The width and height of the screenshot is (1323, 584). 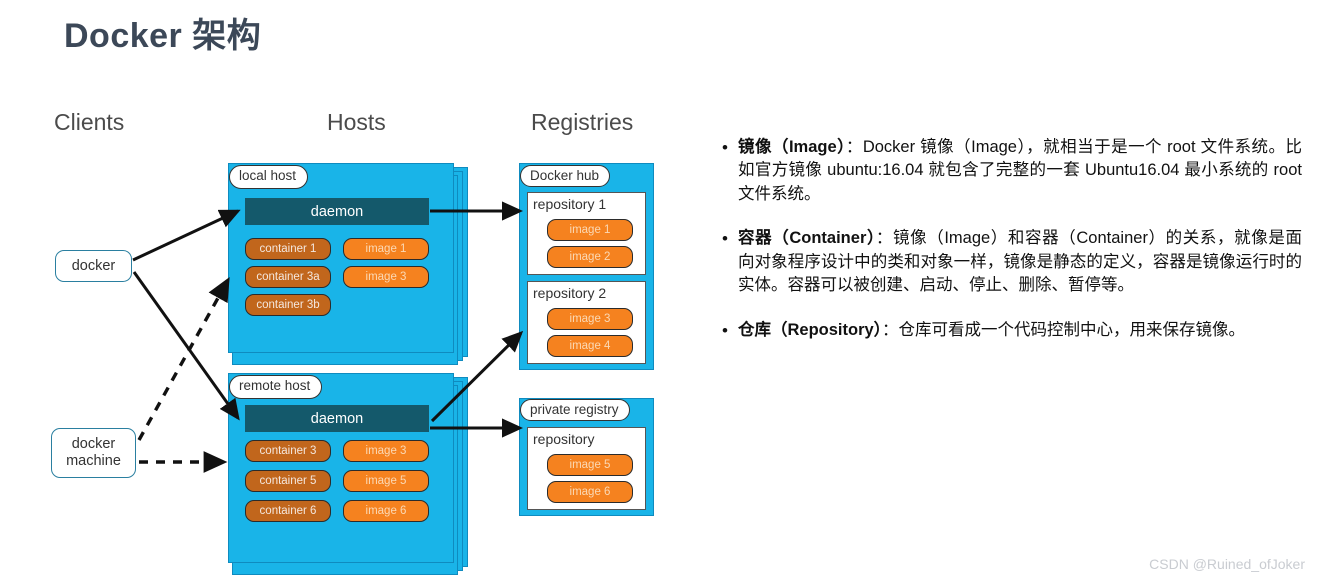 What do you see at coordinates (328, 337) in the screenshot?
I see `diagram-arrows` at bounding box center [328, 337].